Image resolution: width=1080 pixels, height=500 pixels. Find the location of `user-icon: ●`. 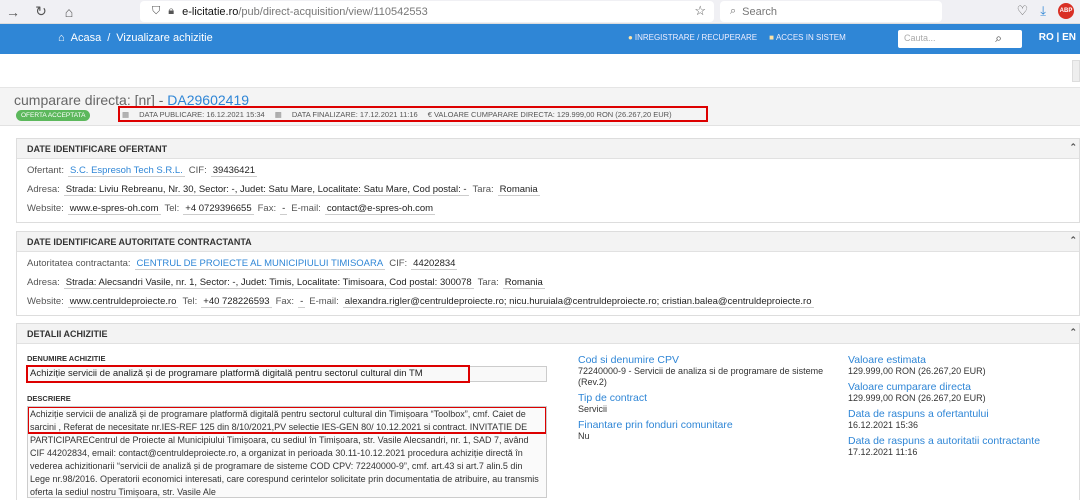

user-icon: ● is located at coordinates (630, 37).